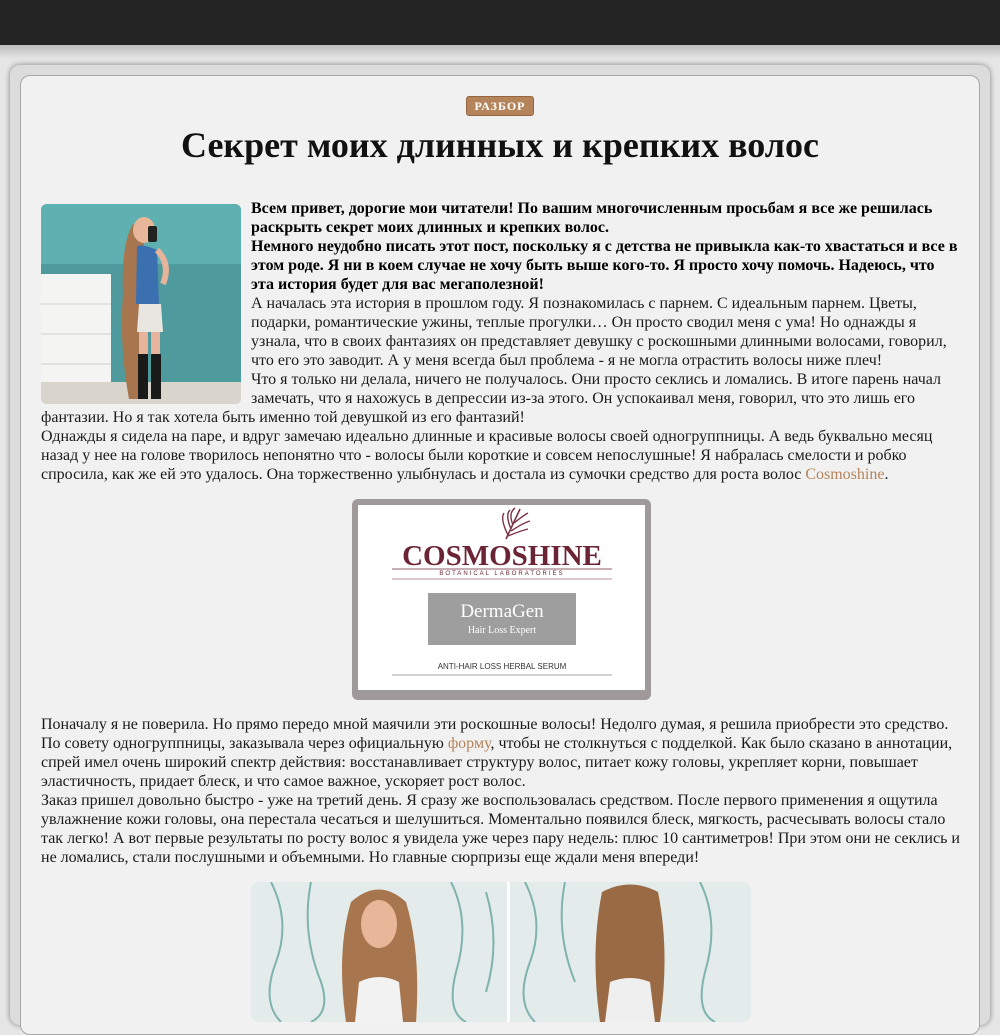  Describe the element at coordinates (515, 523) in the screenshot. I see `palm-leaf-logo-icon` at that location.